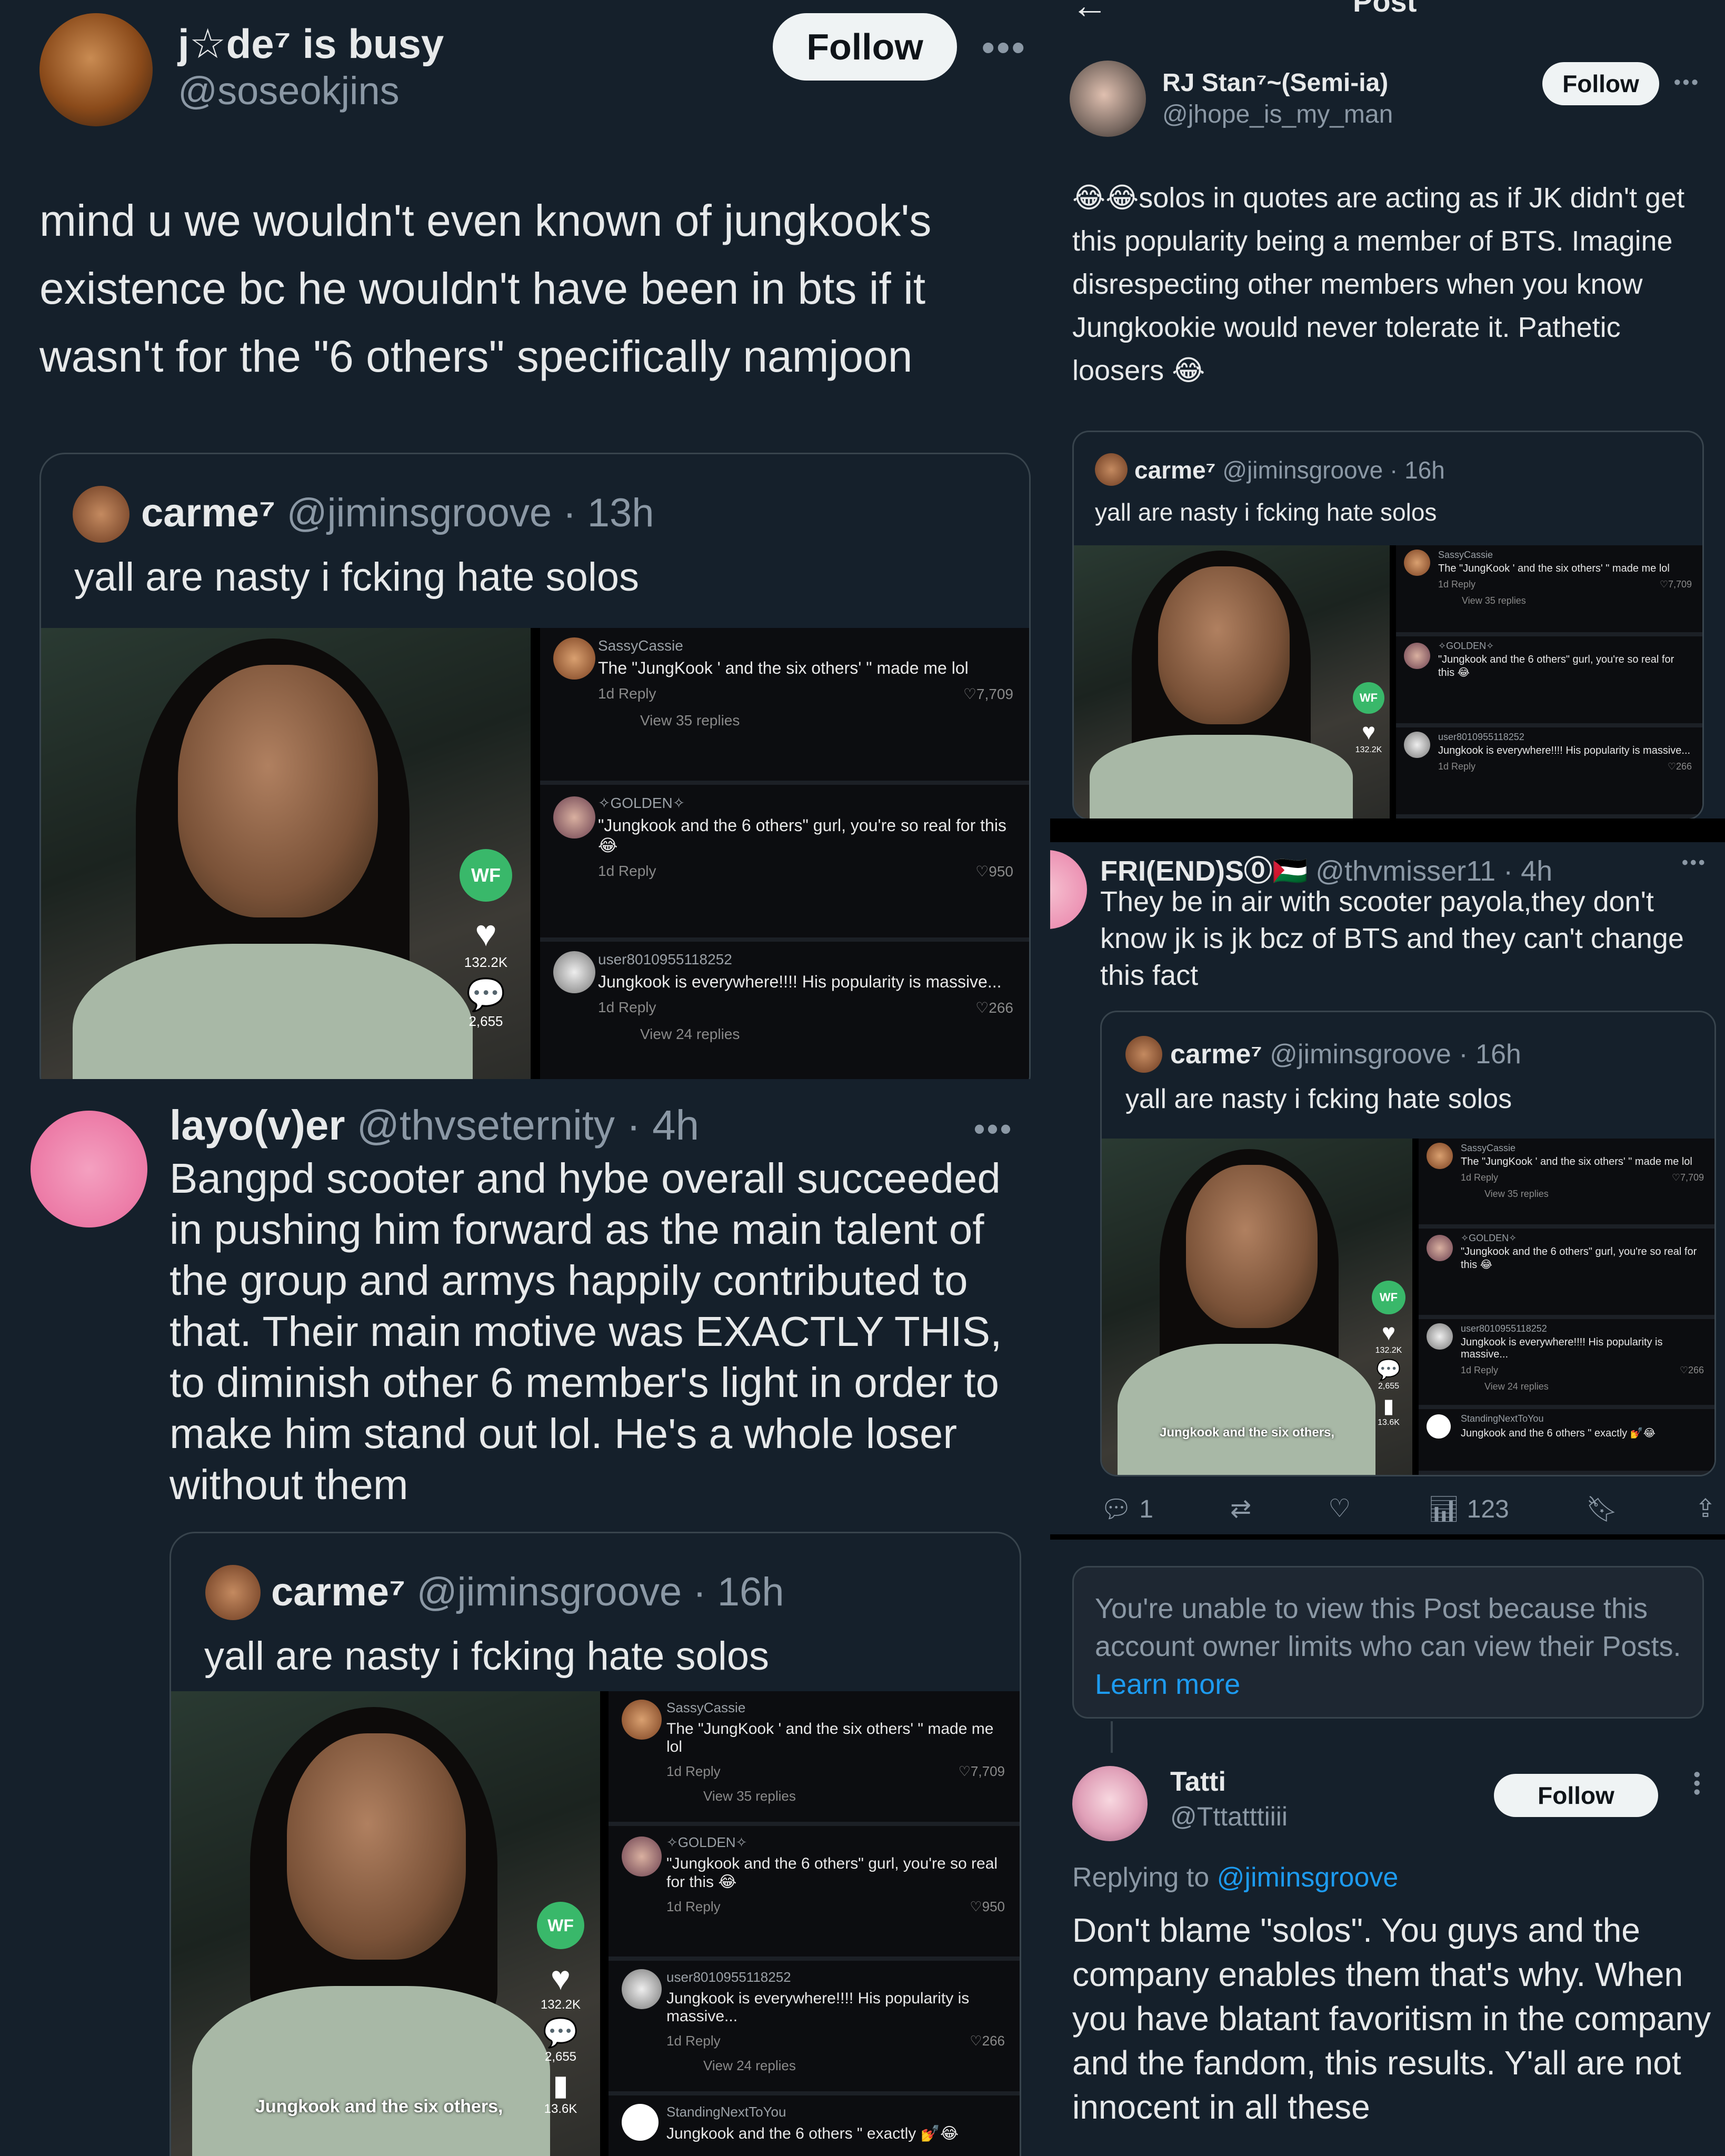 This screenshot has width=1725, height=2156. I want to click on replying-to-link: @jiminsgroove, so click(1308, 1877).